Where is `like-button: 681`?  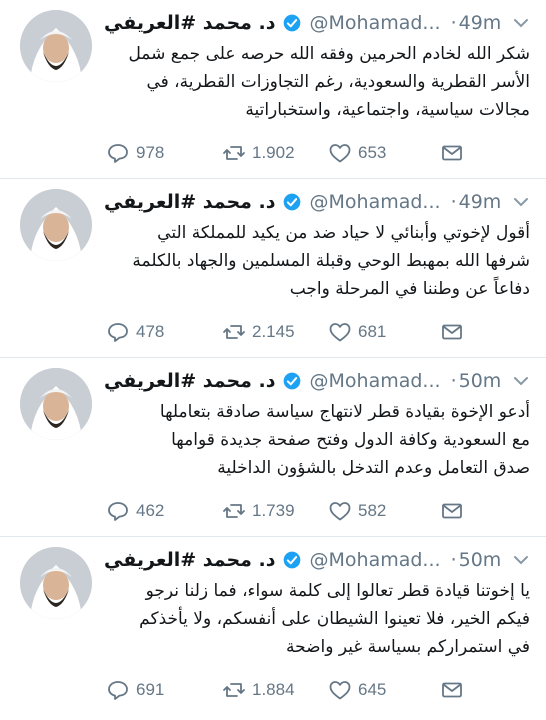 like-button: 681 is located at coordinates (357, 332).